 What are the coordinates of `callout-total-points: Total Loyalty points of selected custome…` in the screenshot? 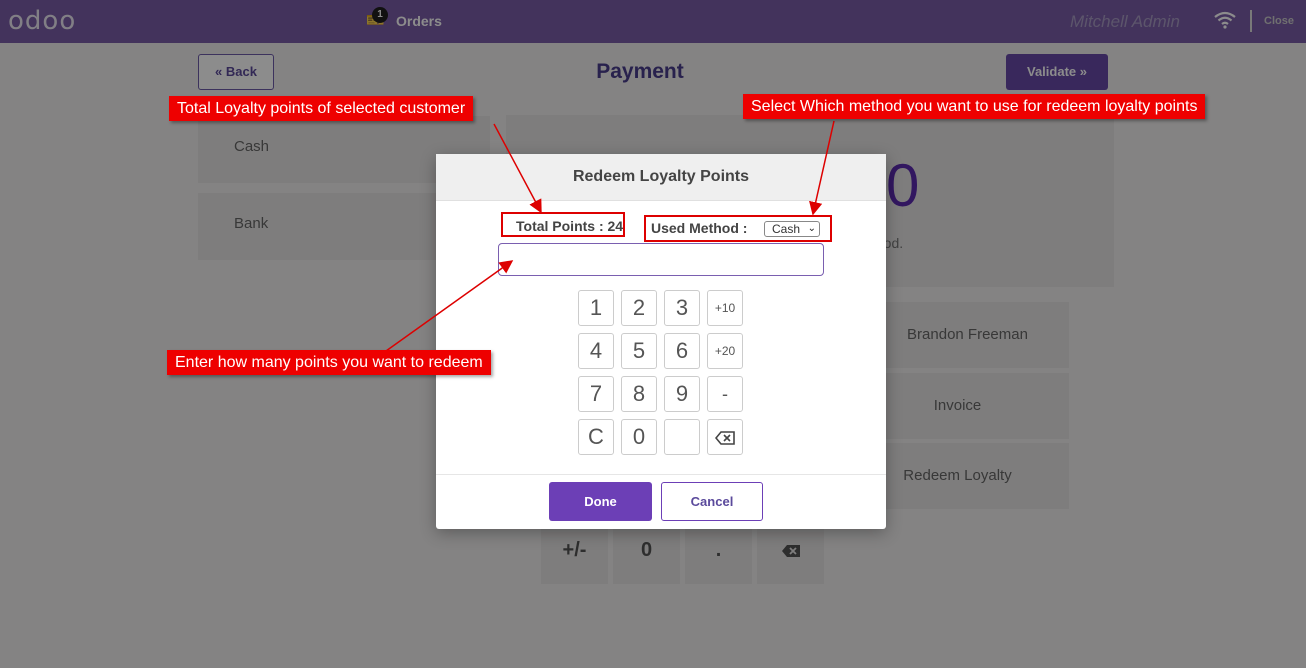 It's located at (321, 108).